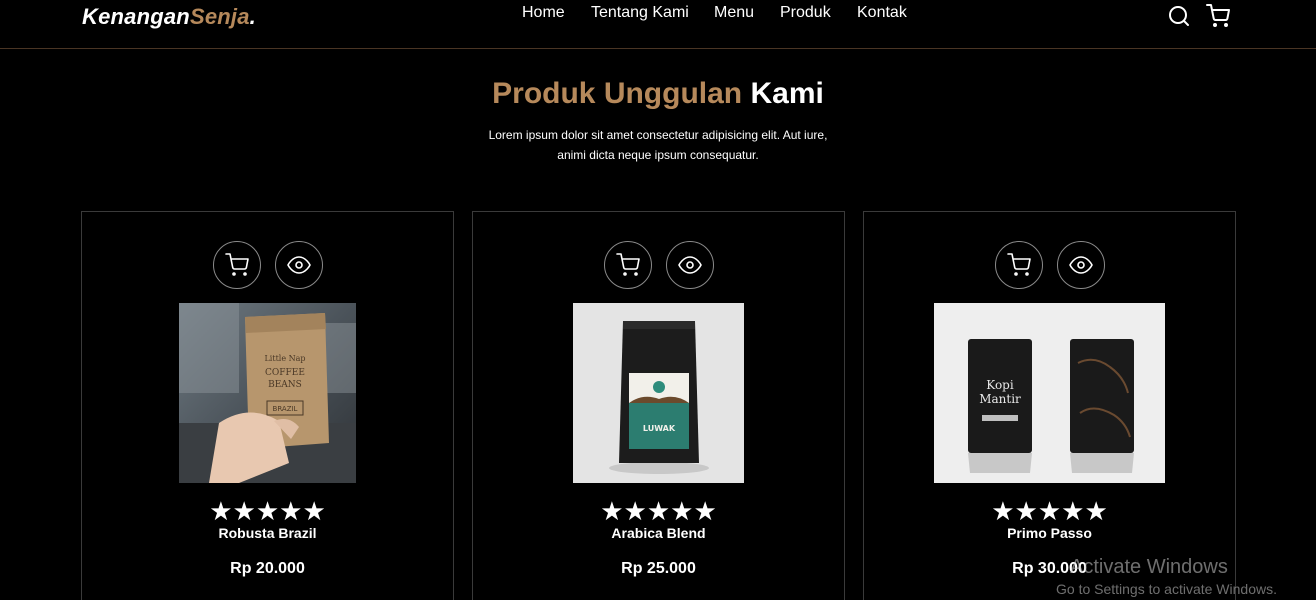 The width and height of the screenshot is (1316, 600). Describe the element at coordinates (640, 13) in the screenshot. I see `nav-link-tentang-kami: Tentang Kami` at that location.